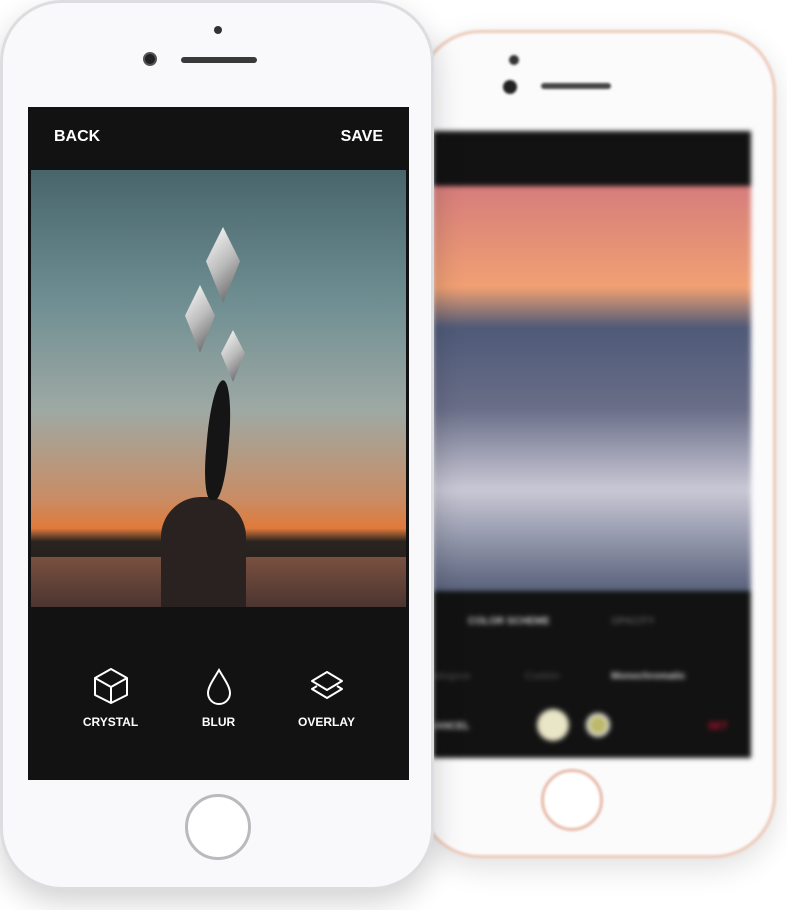  Describe the element at coordinates (218, 440) in the screenshot. I see `feather` at that location.